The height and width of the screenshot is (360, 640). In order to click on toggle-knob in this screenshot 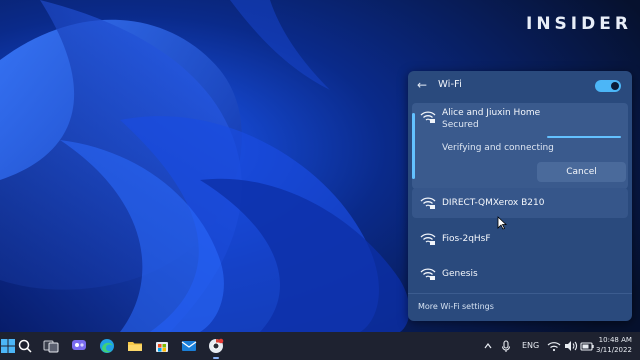, I will do `click(615, 86)`.